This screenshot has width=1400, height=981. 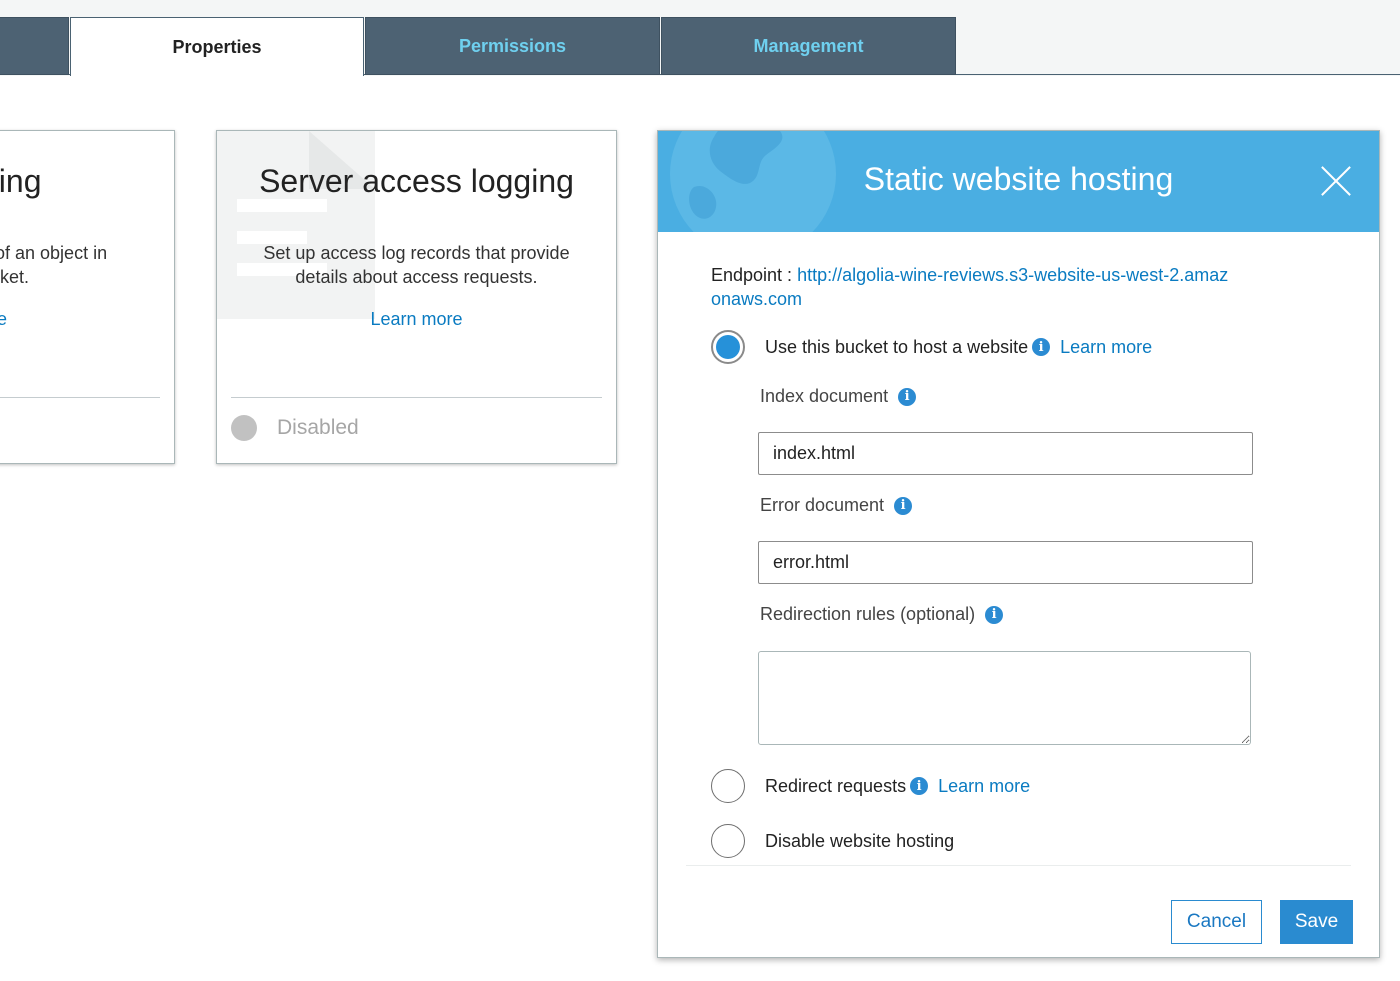 I want to click on index-document-input, so click(x=1005, y=453).